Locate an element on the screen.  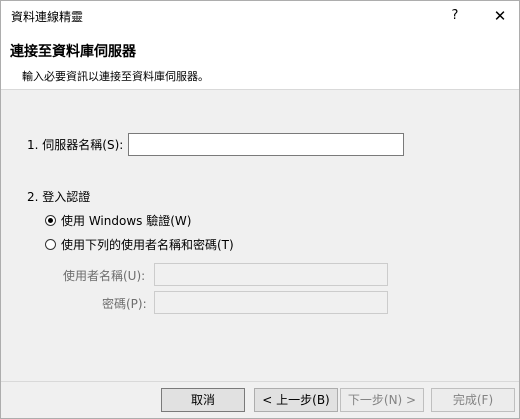
next-button: 下一步(N) > is located at coordinates (382, 400).